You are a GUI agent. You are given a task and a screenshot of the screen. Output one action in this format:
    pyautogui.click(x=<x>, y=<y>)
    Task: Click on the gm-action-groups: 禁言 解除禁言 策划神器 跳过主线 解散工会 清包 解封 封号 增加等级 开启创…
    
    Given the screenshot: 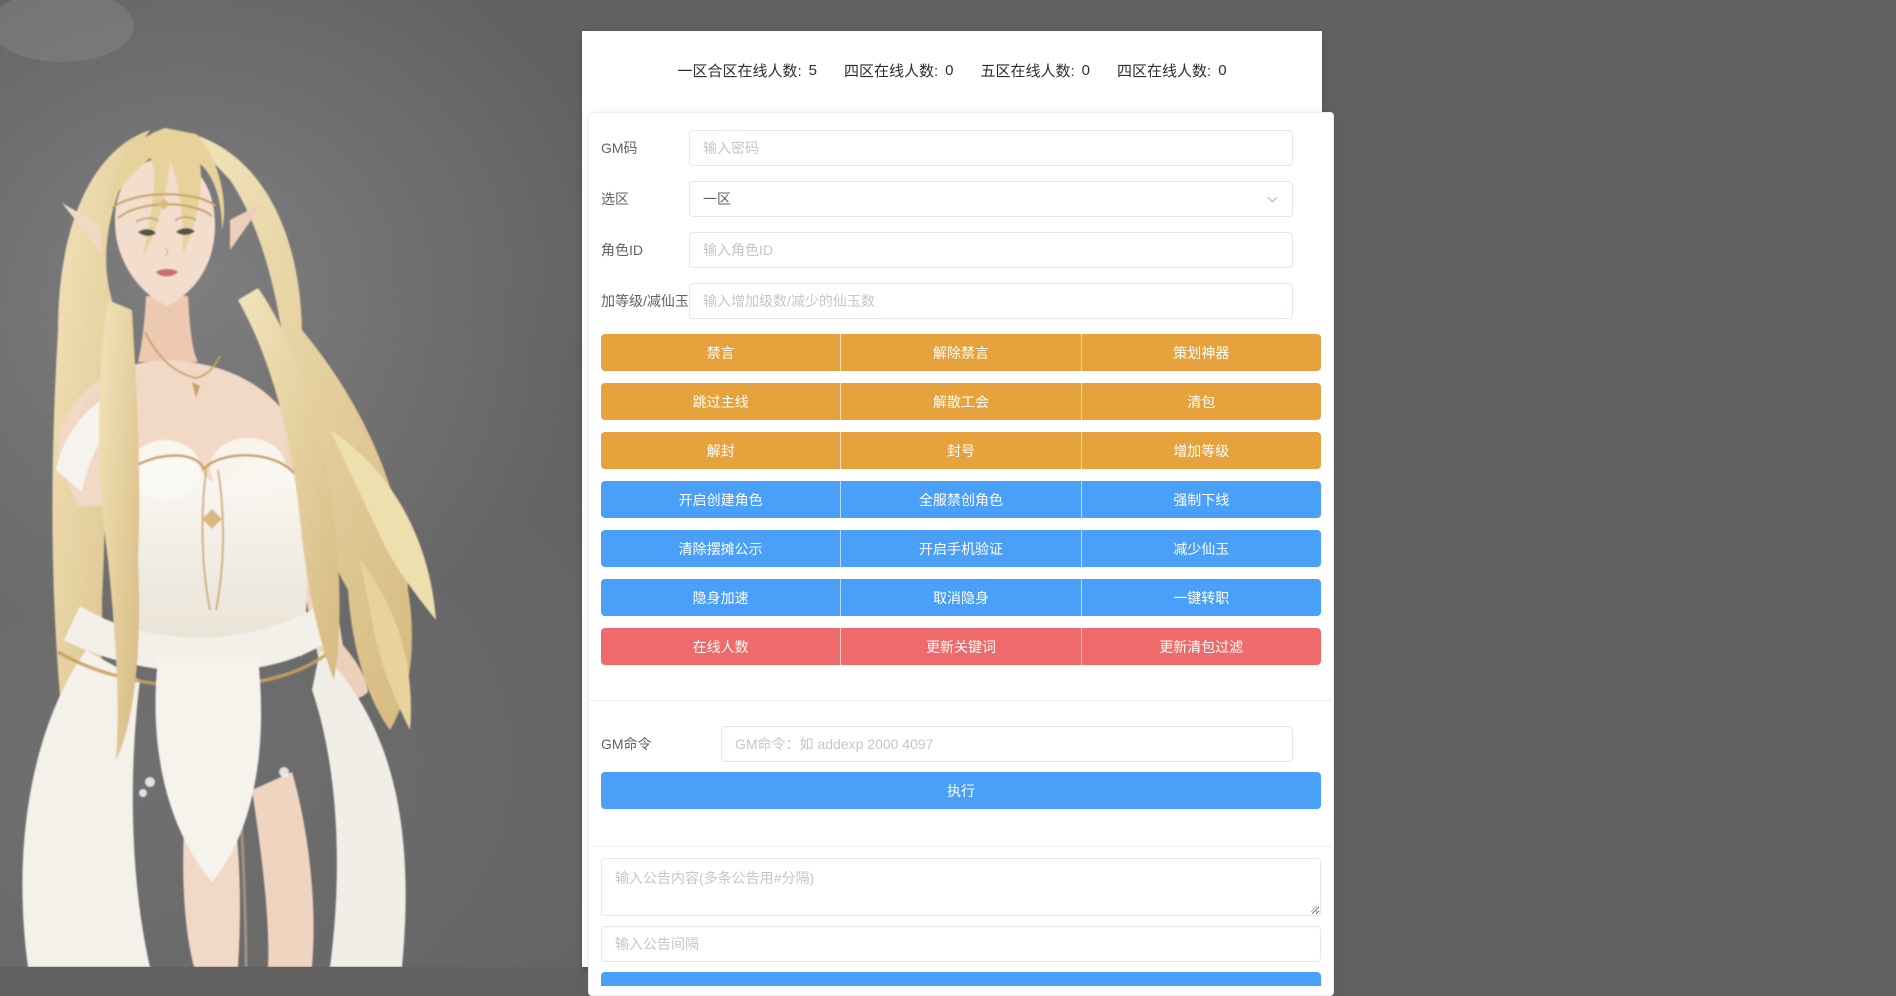 What is the action you would take?
    pyautogui.click(x=961, y=499)
    